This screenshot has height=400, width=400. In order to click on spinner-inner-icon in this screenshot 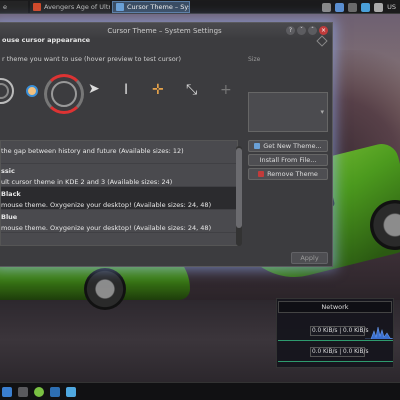, I will do `click(64, 94)`.